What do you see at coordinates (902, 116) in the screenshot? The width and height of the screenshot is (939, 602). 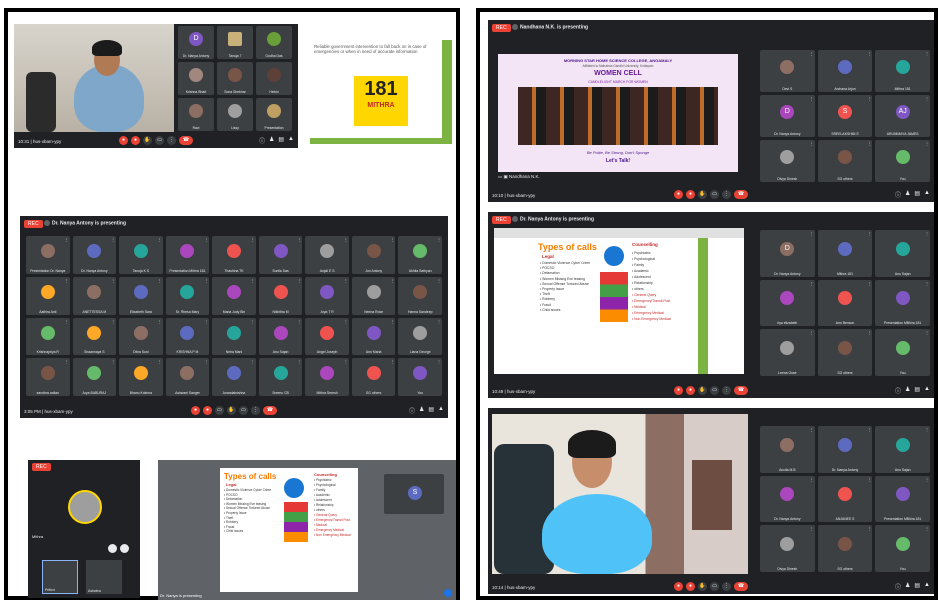 I see `participant-tile: AJ ⋮ ARUNIMAYA JAMES` at bounding box center [902, 116].